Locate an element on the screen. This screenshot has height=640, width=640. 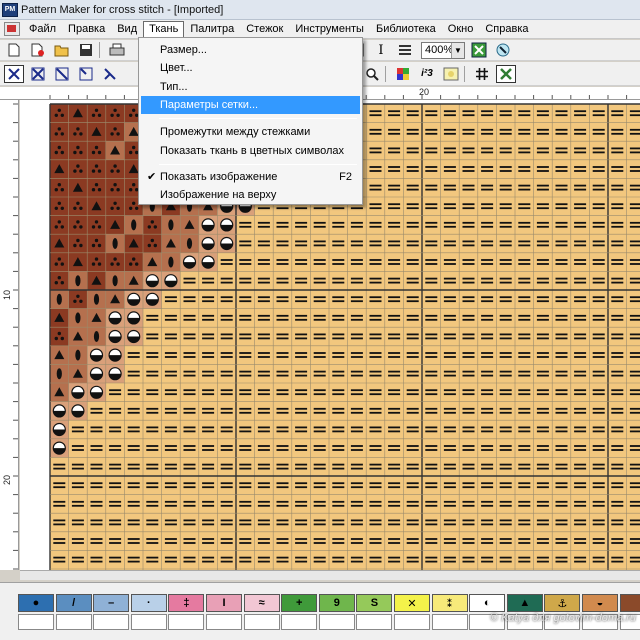
open-folder-icon is located at coordinates (62, 50).